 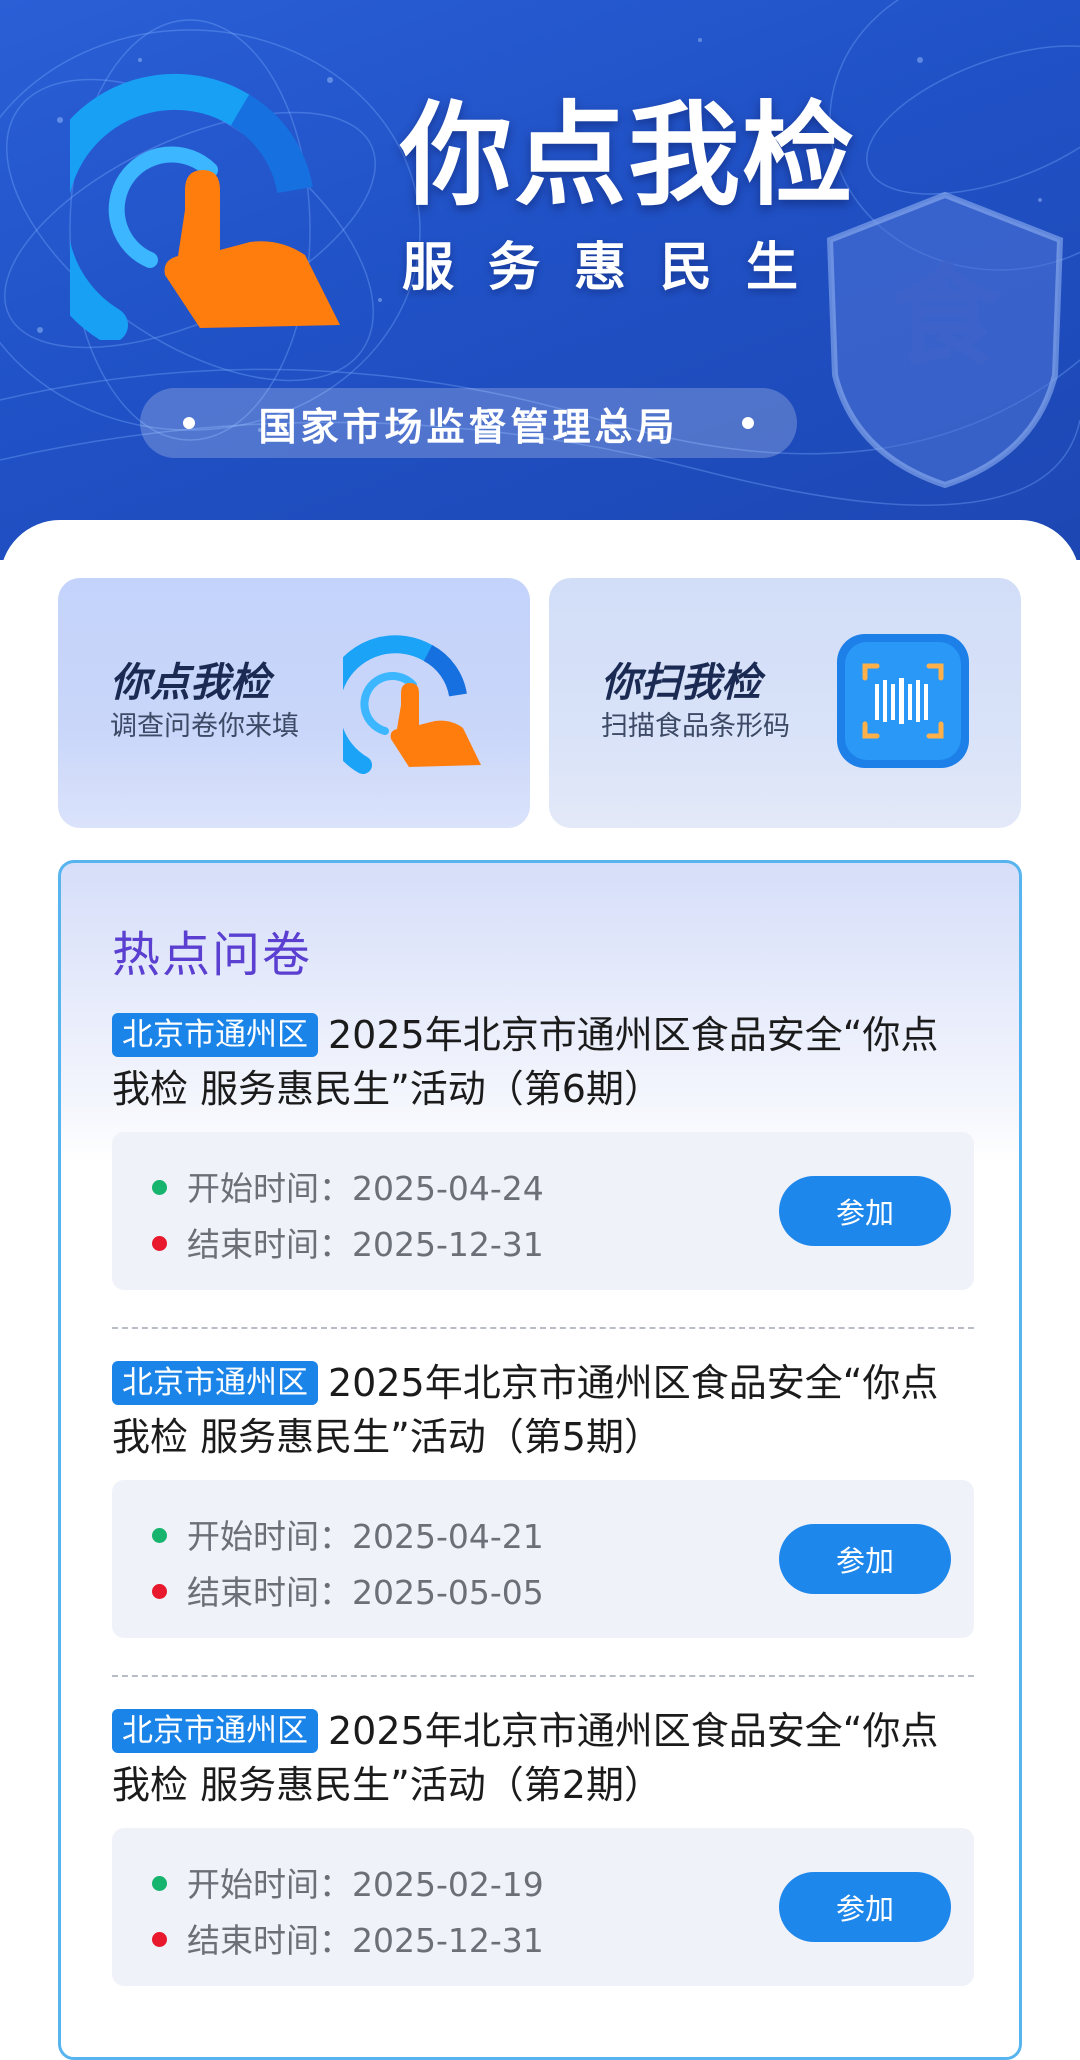 I want to click on start-time-row: 开始时间：2025-04-21, so click(x=348, y=1534).